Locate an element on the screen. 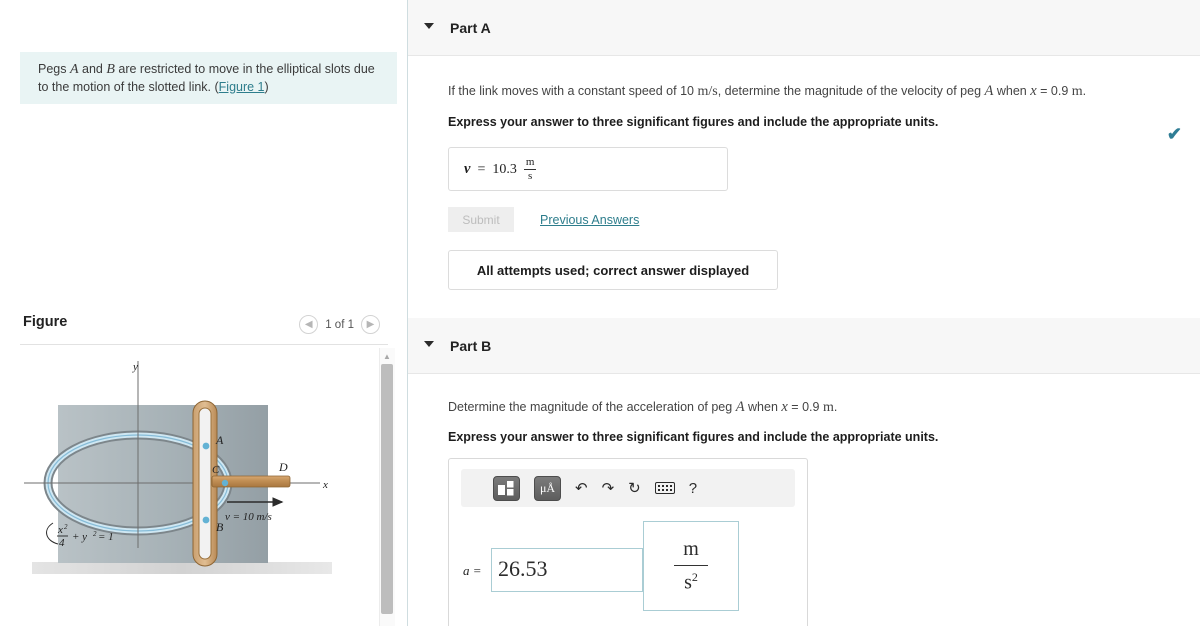 The height and width of the screenshot is (626, 1200). part-b-label: Part B is located at coordinates (471, 346).